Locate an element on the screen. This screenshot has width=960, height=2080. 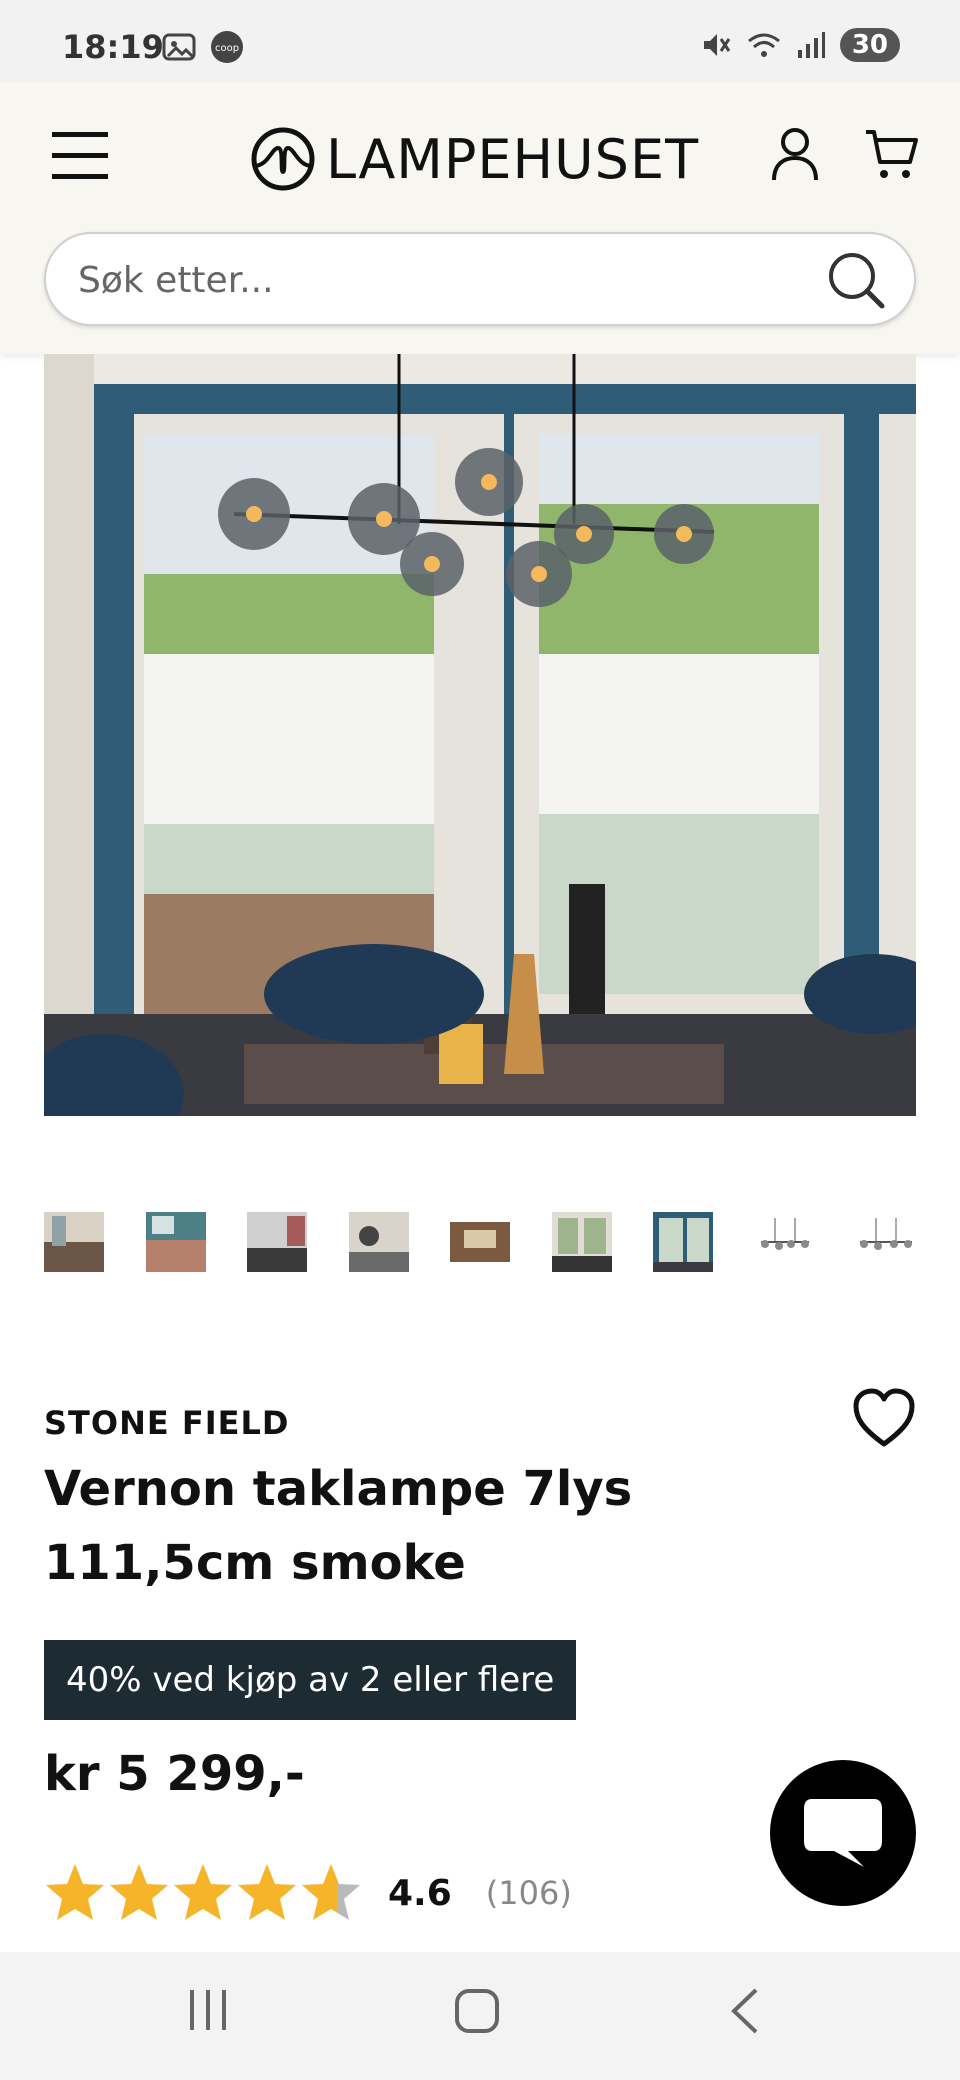
system-navigation-bar is located at coordinates (480, 2016).